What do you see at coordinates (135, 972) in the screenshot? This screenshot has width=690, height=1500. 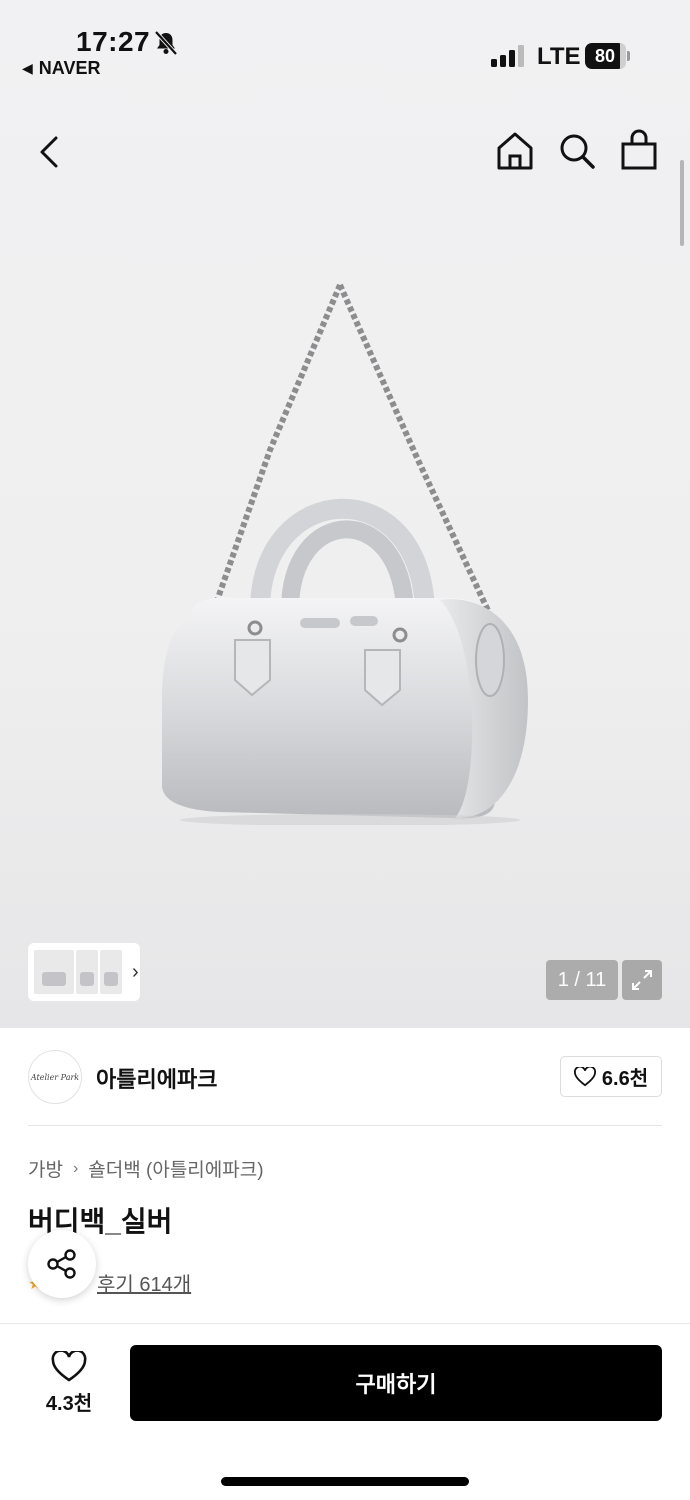 I see `chevron-right-icon: ›` at bounding box center [135, 972].